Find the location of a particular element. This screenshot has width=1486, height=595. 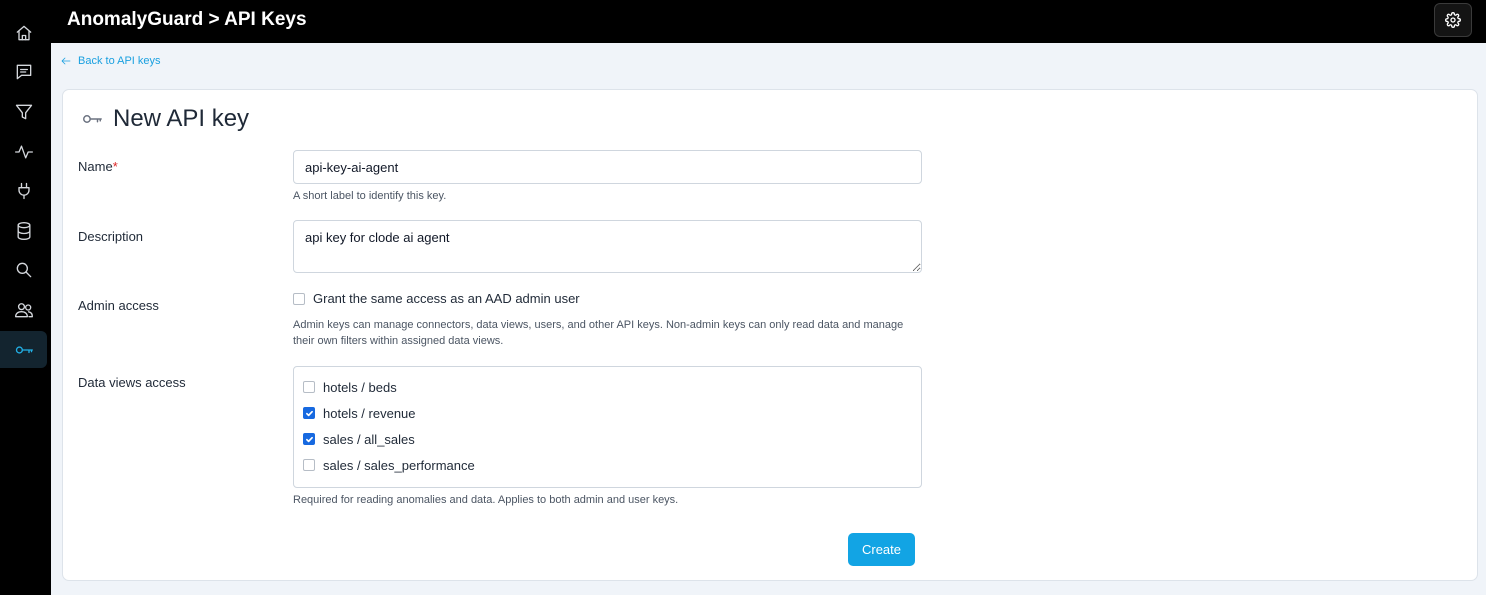

sidebar-item-chat is located at coordinates (23, 71).